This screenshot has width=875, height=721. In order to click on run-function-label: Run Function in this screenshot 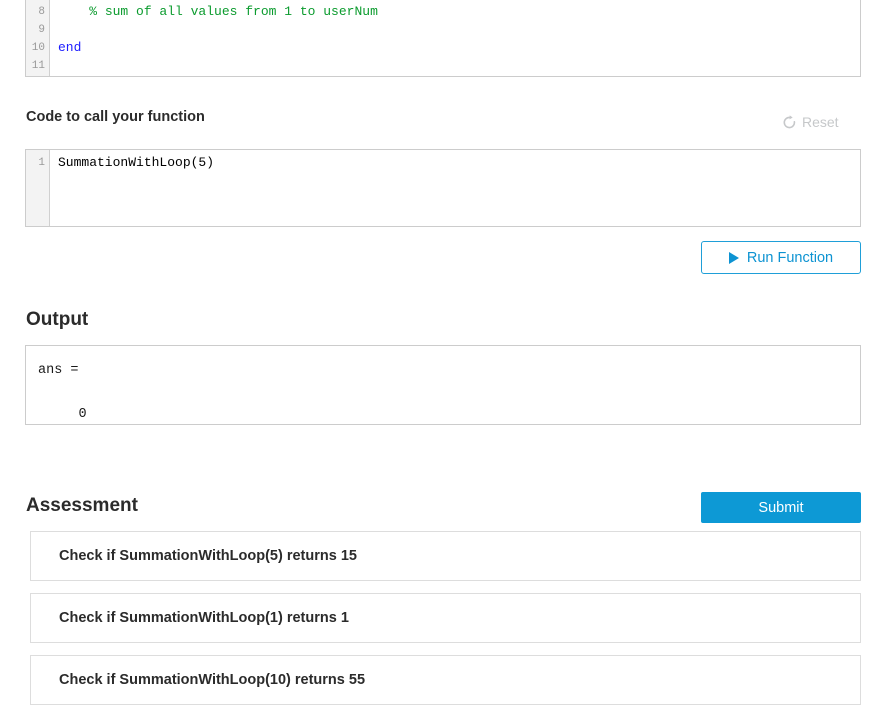, I will do `click(790, 257)`.